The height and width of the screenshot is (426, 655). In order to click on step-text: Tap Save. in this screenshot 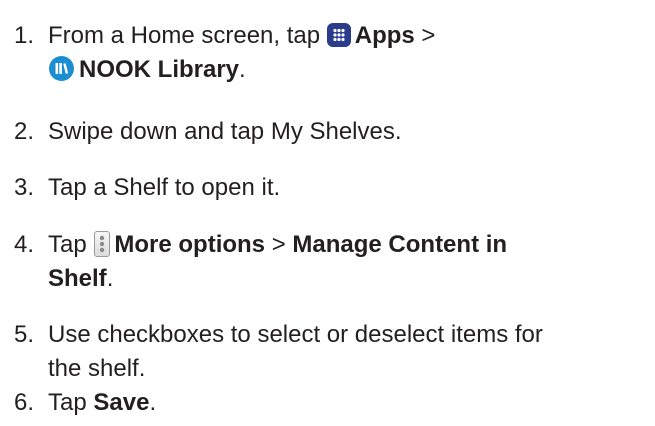, I will do `click(102, 402)`.